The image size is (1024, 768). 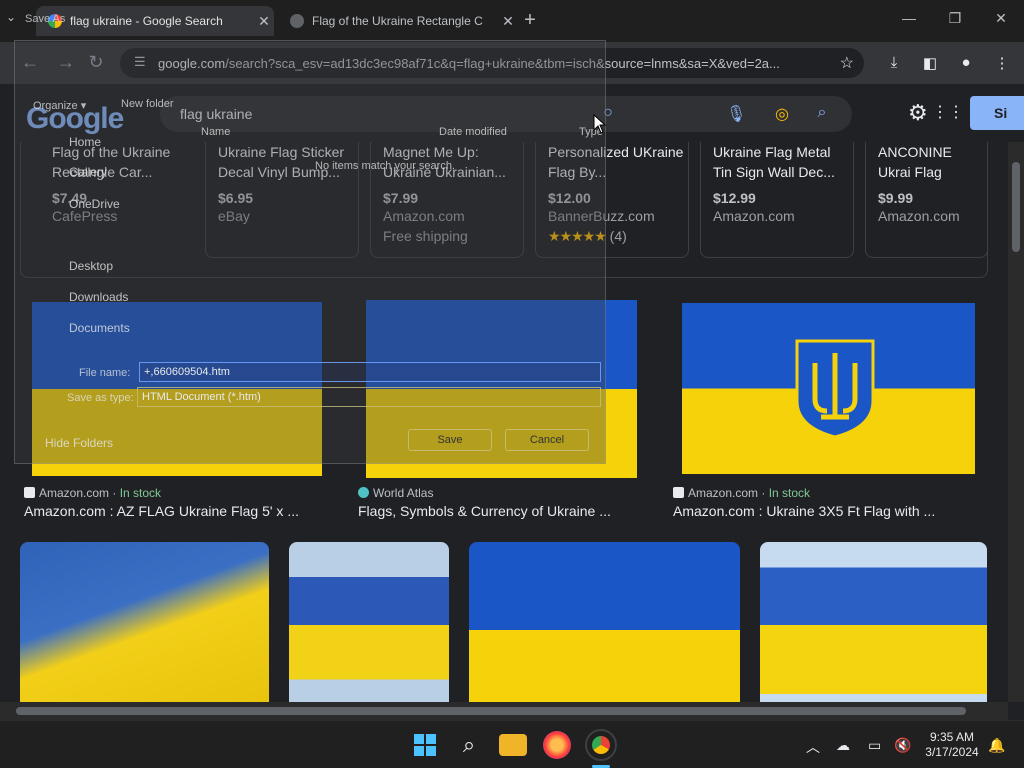 What do you see at coordinates (835, 389) in the screenshot?
I see `trident-emblem-icon` at bounding box center [835, 389].